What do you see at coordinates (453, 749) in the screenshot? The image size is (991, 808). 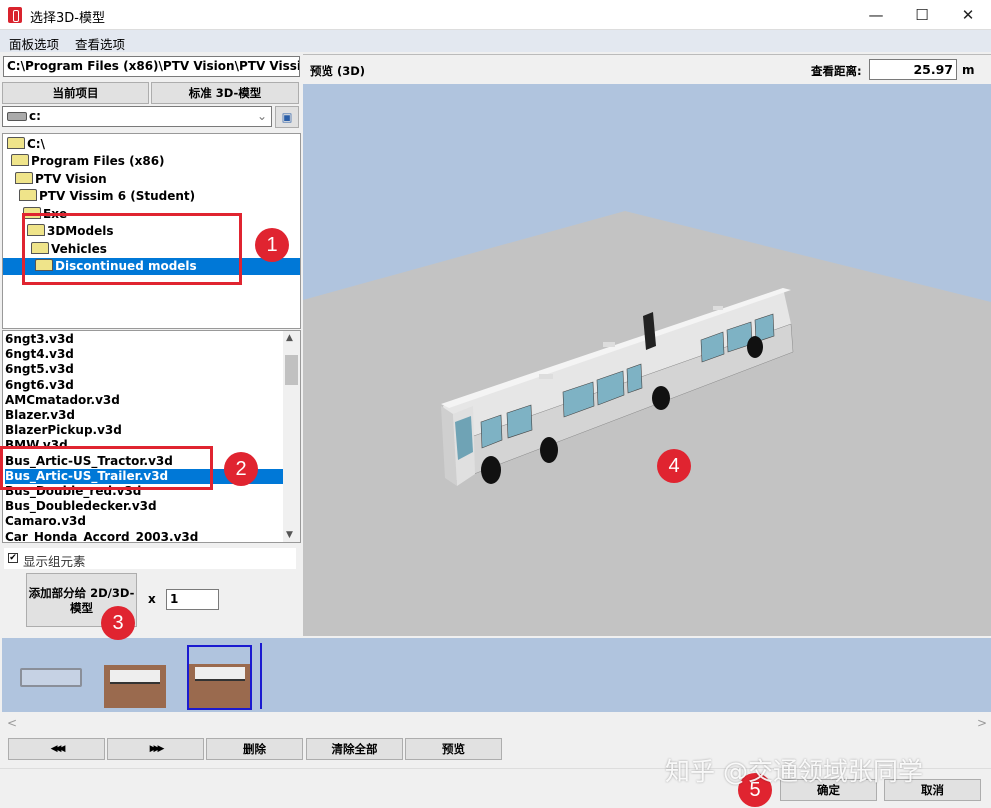 I see `preview-button: 预览` at bounding box center [453, 749].